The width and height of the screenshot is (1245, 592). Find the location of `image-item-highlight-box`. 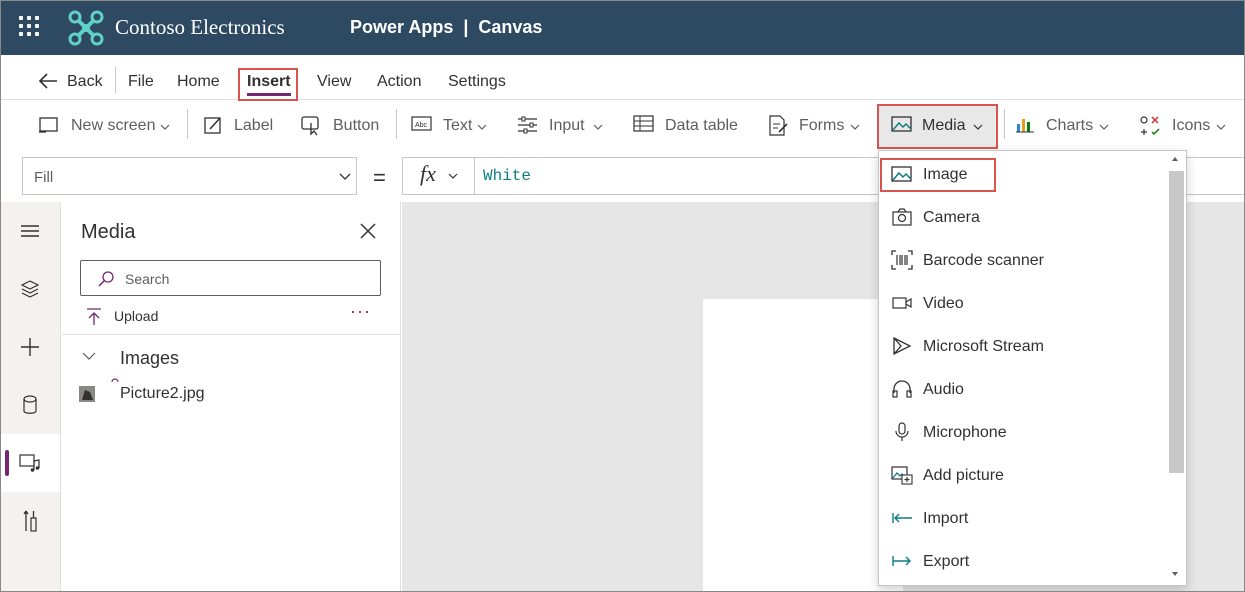

image-item-highlight-box is located at coordinates (938, 175).